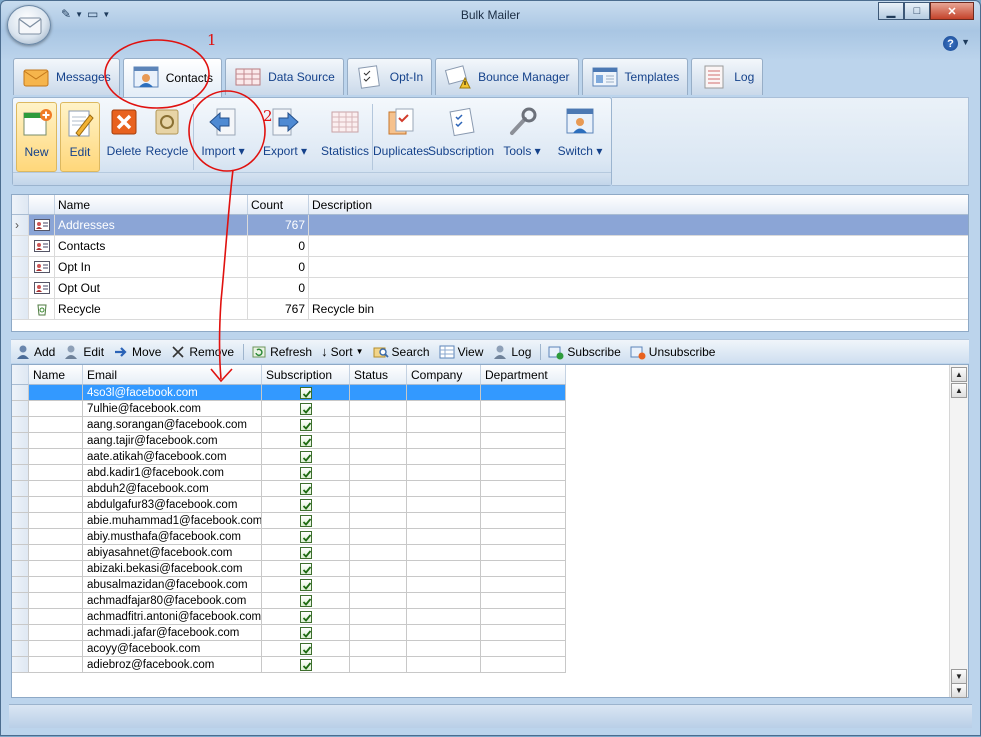 The height and width of the screenshot is (737, 981). Describe the element at coordinates (635, 76) in the screenshot. I see `tab-templates: Templates` at that location.